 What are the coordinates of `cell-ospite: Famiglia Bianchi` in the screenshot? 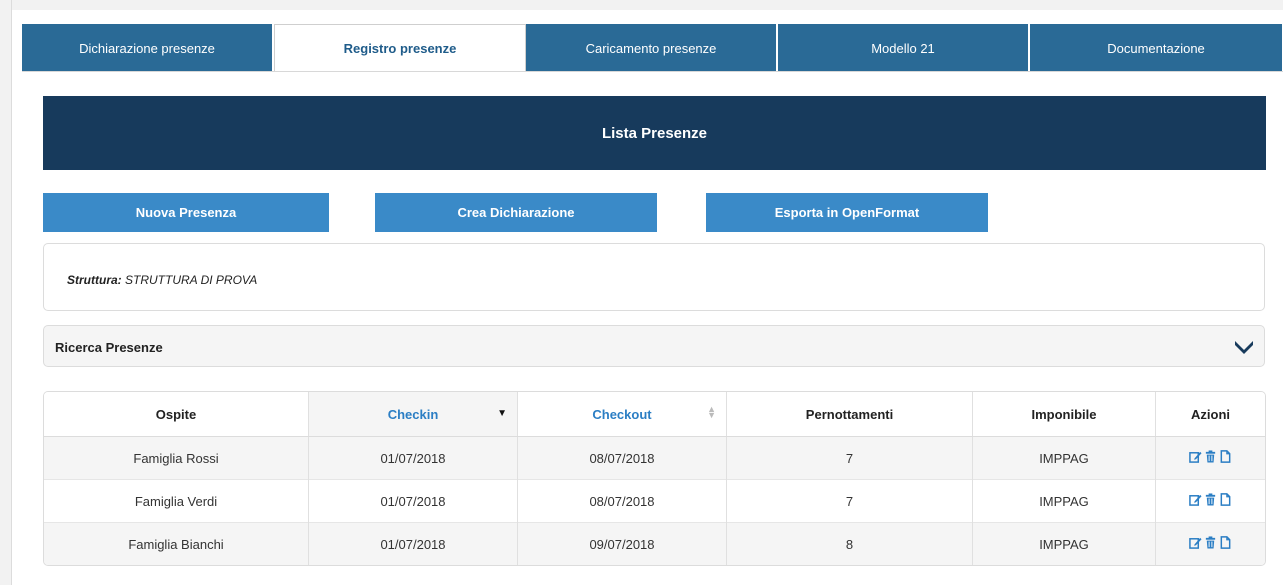 It's located at (176, 543).